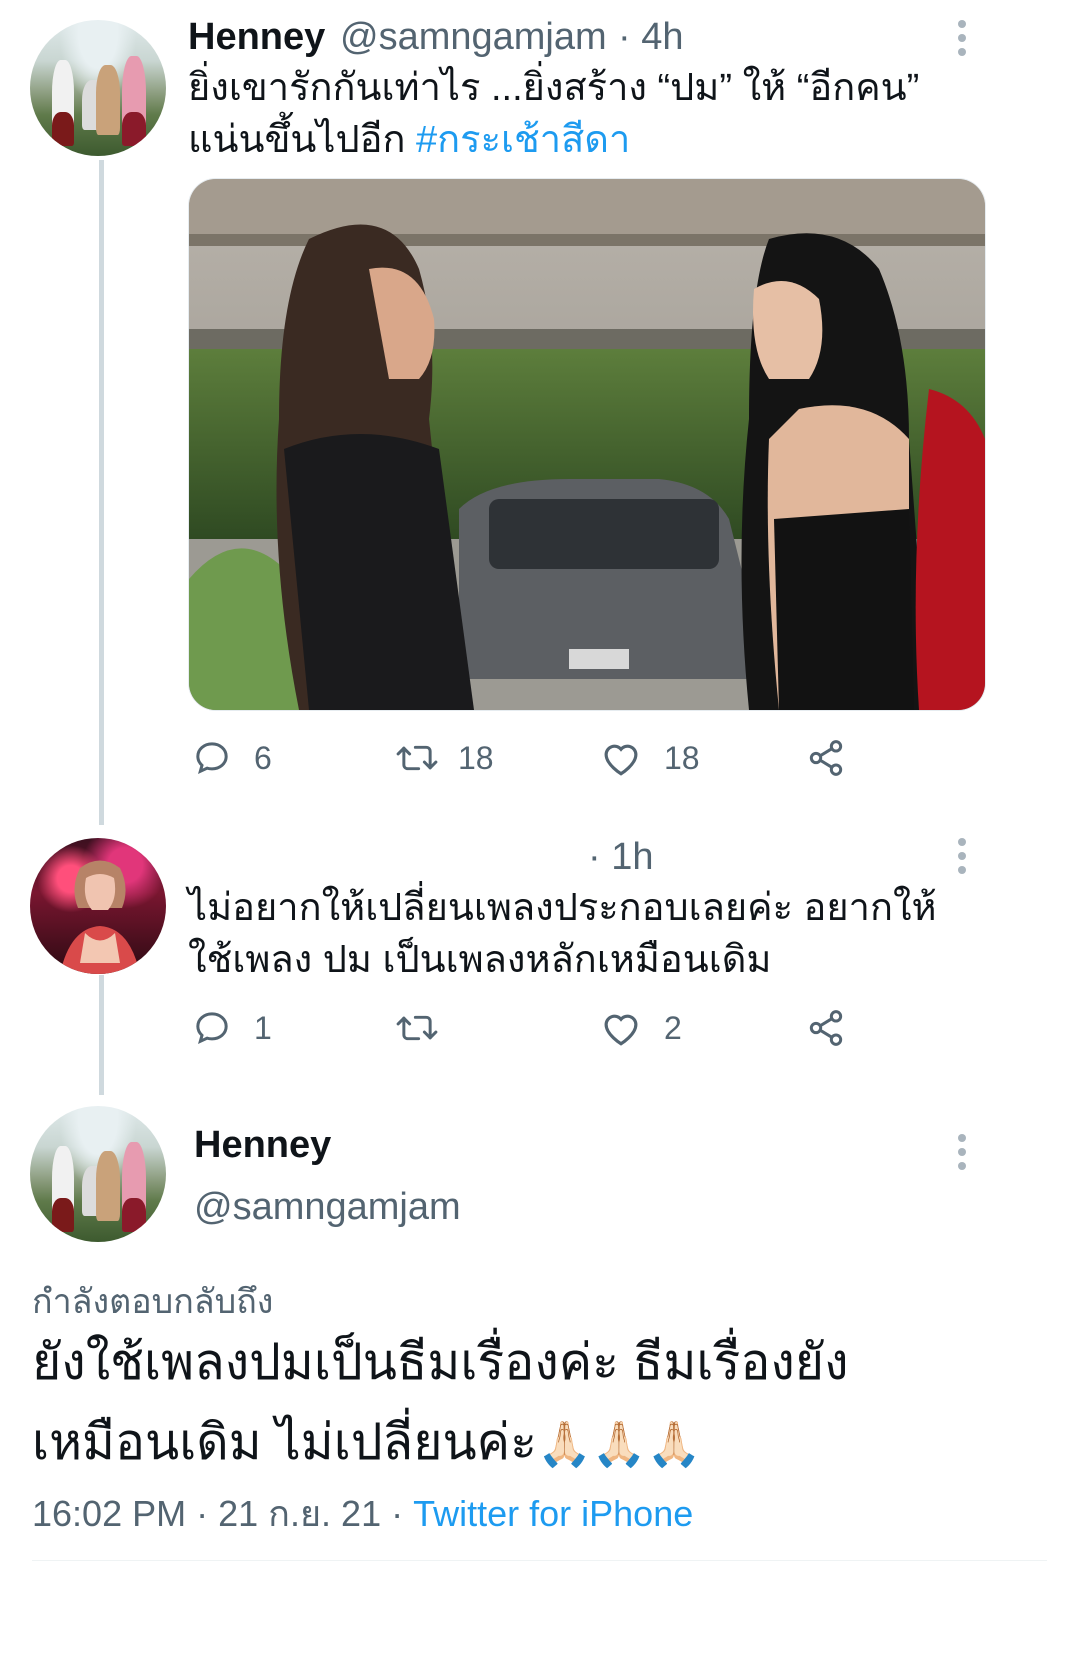 Image resolution: width=1079 pixels, height=1671 pixels. What do you see at coordinates (641, 1028) in the screenshot?
I see `like-button: 2` at bounding box center [641, 1028].